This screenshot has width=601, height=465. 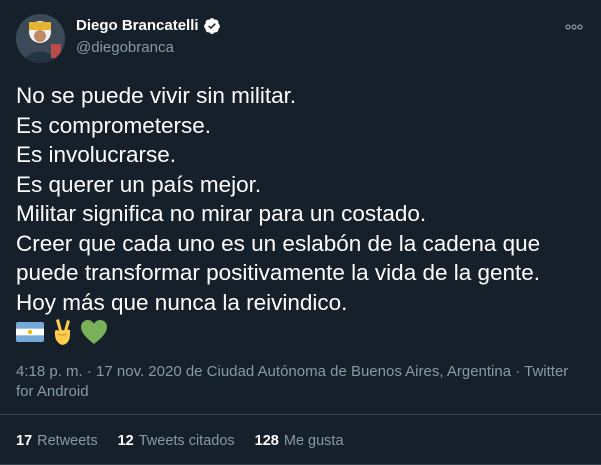 What do you see at coordinates (125, 48) in the screenshot?
I see `author-handle: @diegobranca` at bounding box center [125, 48].